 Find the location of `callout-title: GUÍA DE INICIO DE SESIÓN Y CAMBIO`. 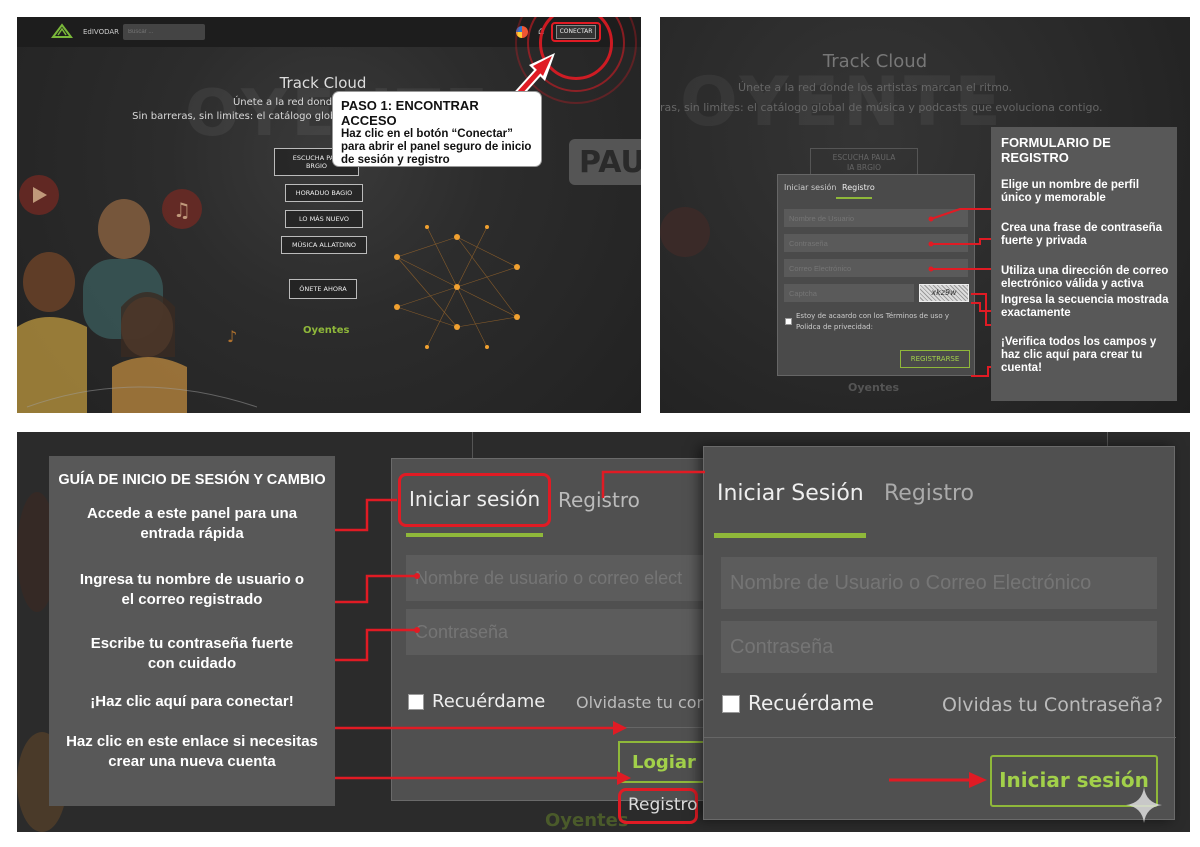

callout-title: GUÍA DE INICIO DE SESIÓN Y CAMBIO is located at coordinates (192, 480).